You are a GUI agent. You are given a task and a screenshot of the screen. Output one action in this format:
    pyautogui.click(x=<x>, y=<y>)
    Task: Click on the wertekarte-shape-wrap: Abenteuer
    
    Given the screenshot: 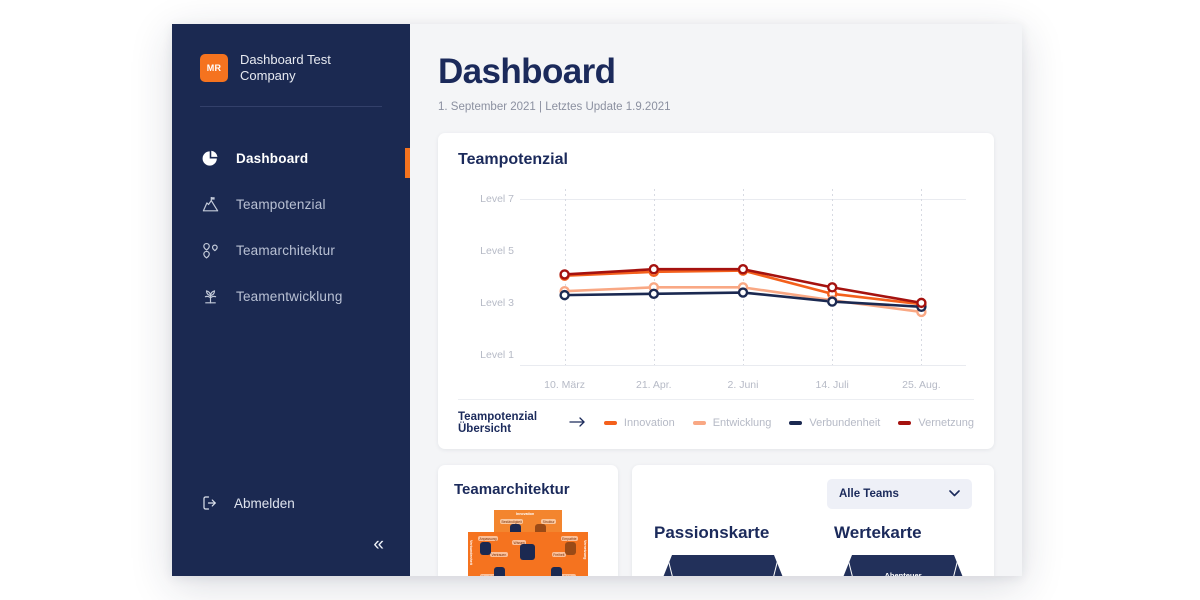 What is the action you would take?
    pyautogui.click(x=903, y=565)
    